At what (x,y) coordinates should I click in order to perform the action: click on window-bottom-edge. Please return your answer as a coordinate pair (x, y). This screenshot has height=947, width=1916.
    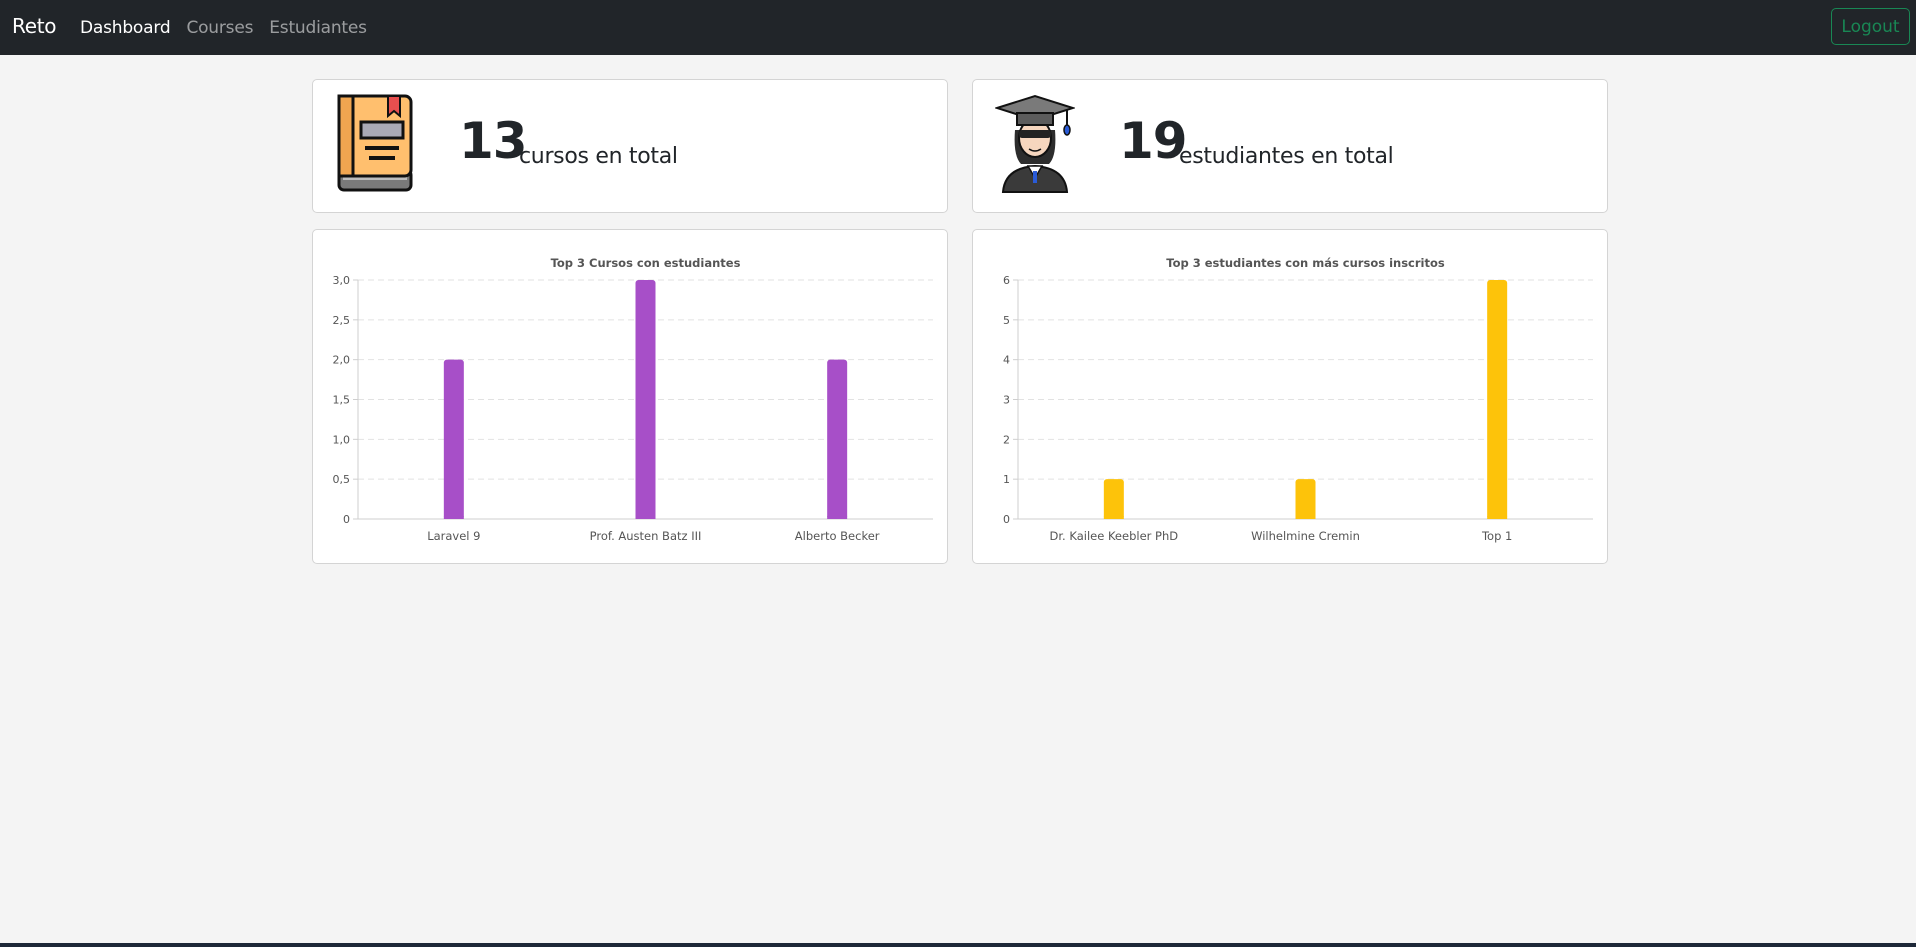
    Looking at the image, I should click on (958, 945).